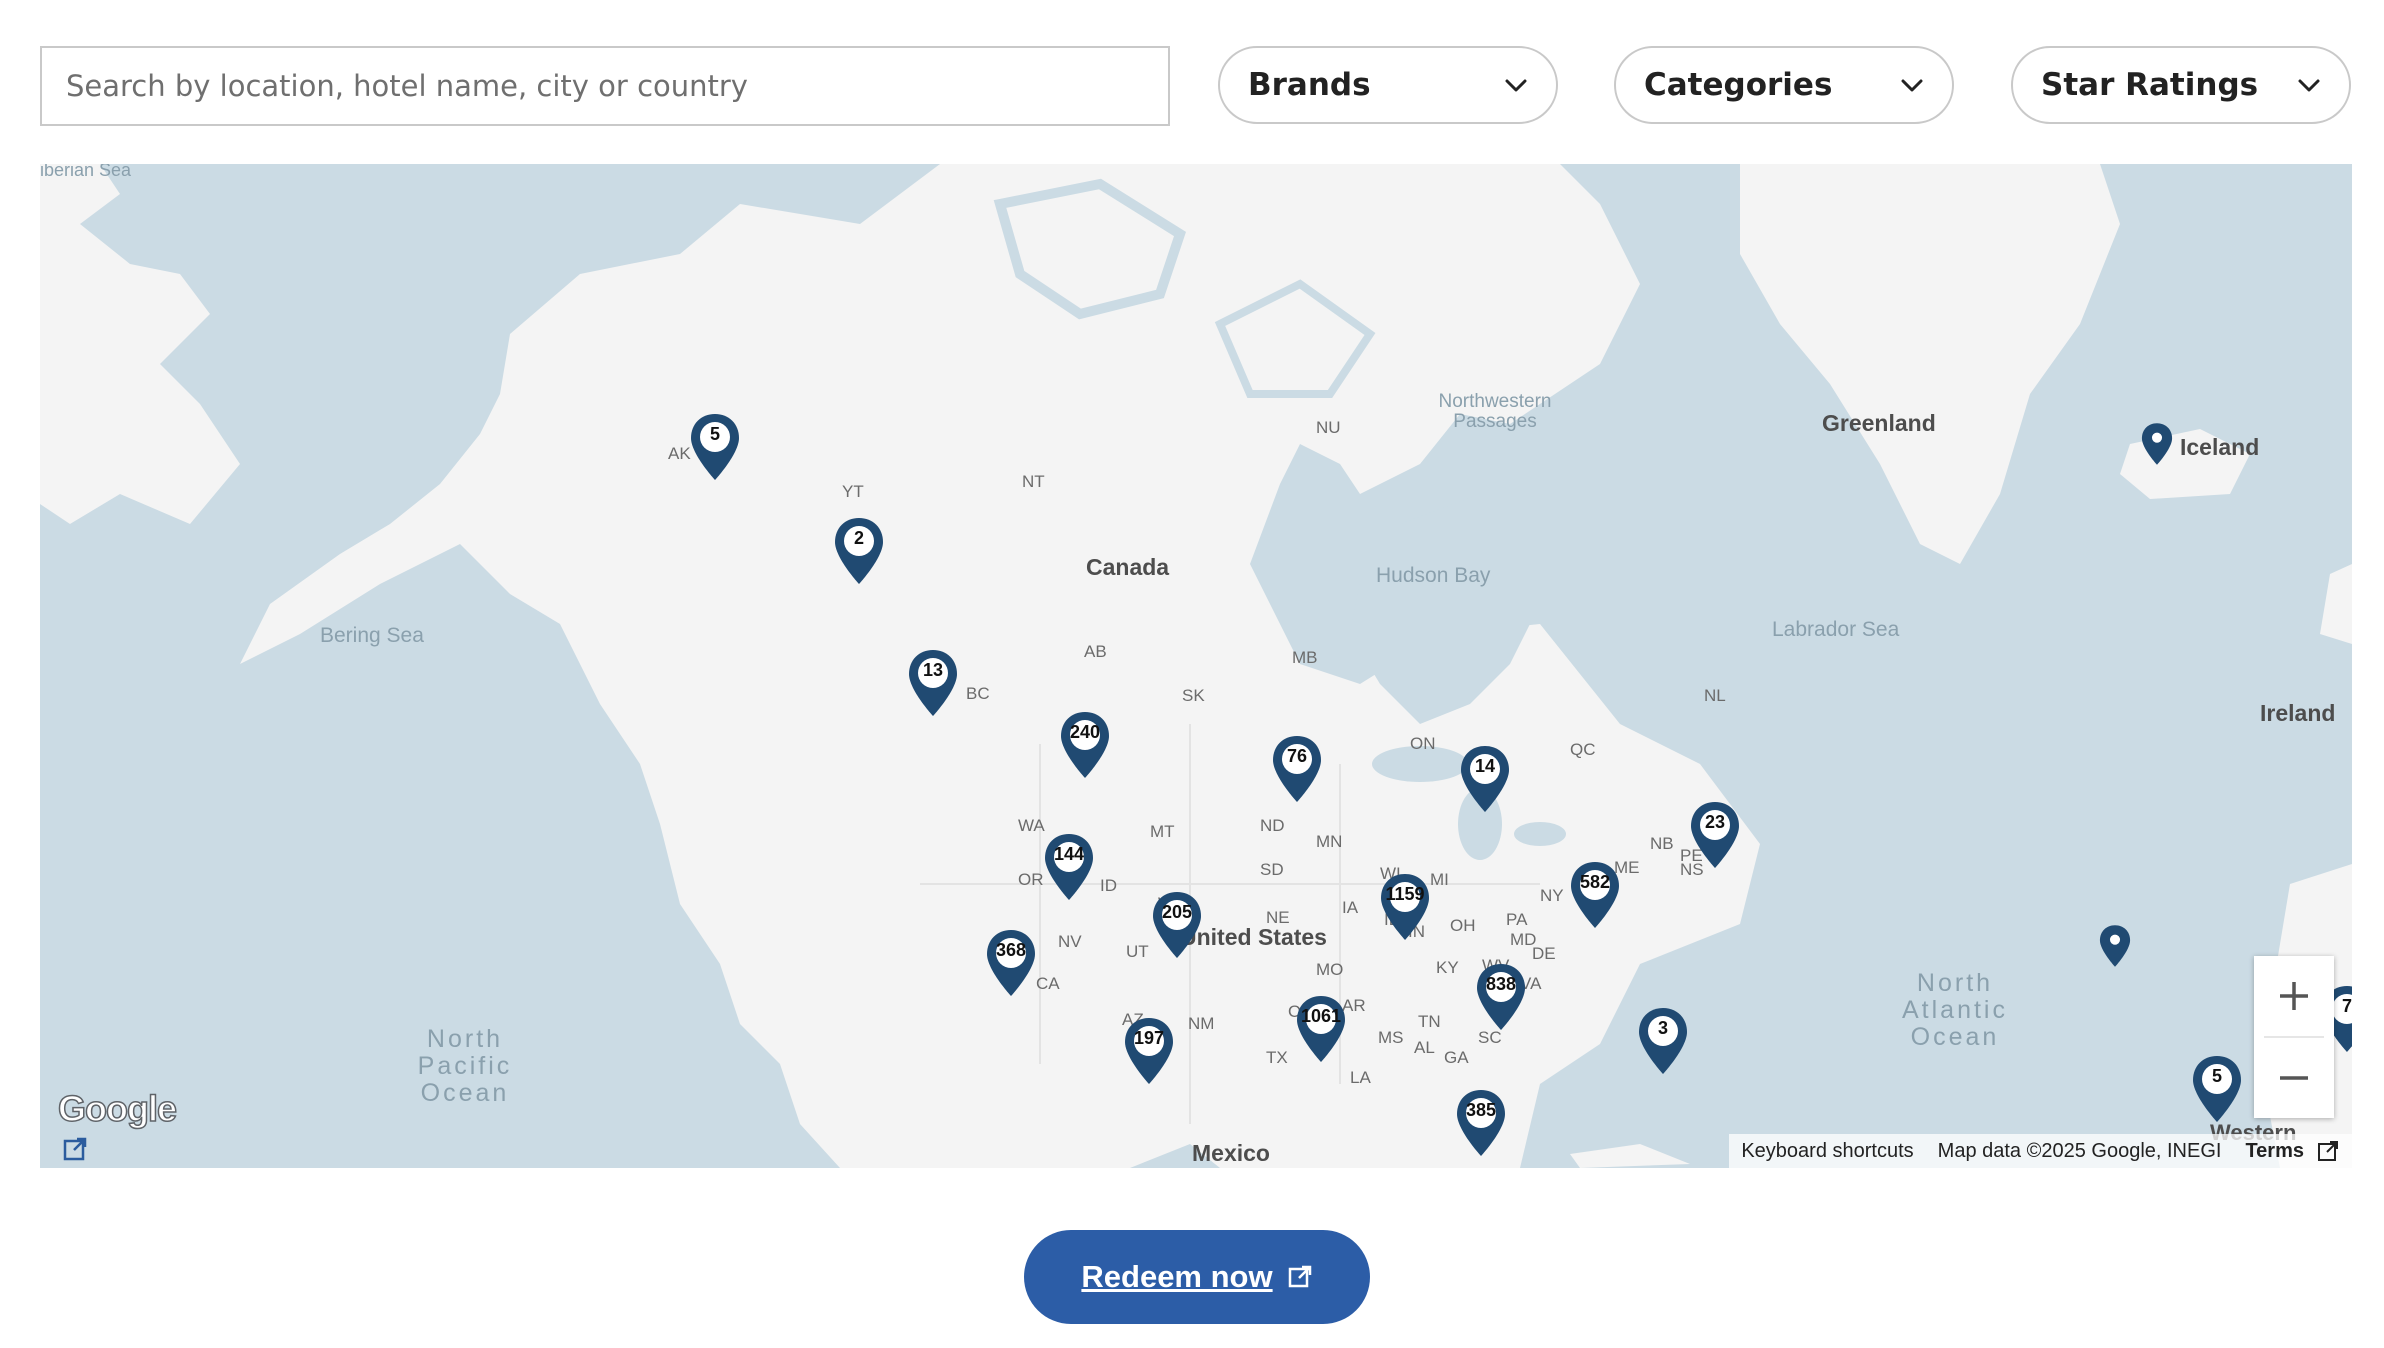 This screenshot has width=2384, height=1348. I want to click on search-input, so click(616, 86).